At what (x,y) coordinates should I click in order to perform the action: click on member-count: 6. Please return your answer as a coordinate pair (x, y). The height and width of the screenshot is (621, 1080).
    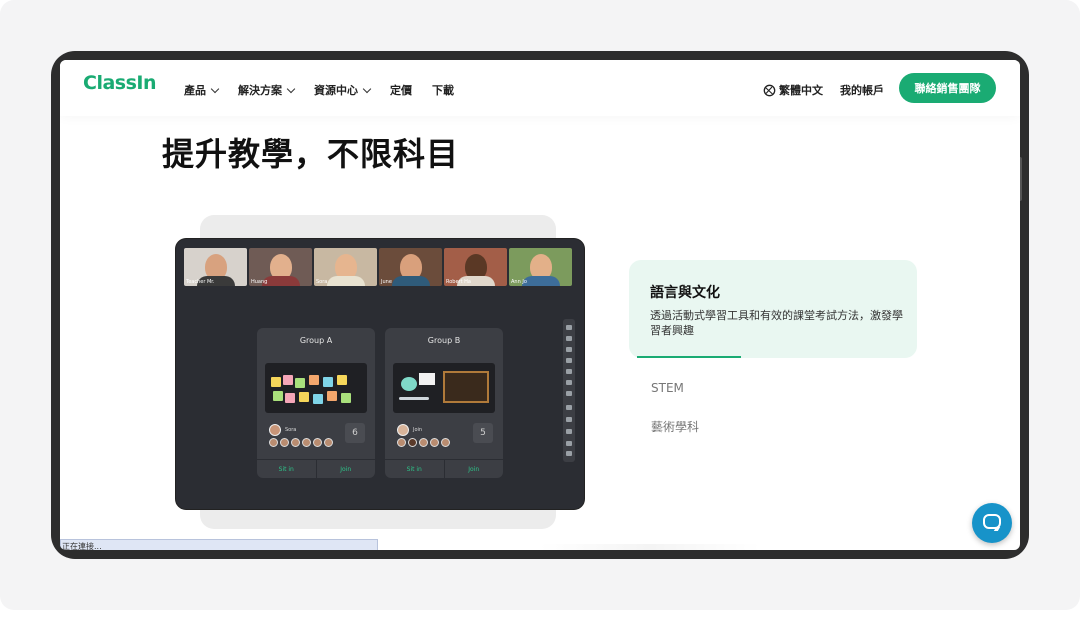
    Looking at the image, I should click on (355, 433).